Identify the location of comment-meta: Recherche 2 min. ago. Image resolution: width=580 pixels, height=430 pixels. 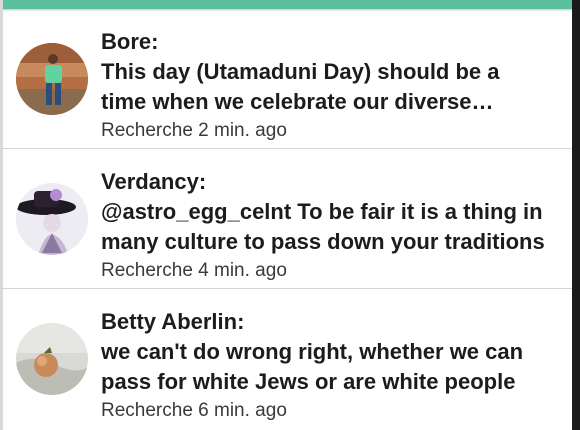
(194, 130).